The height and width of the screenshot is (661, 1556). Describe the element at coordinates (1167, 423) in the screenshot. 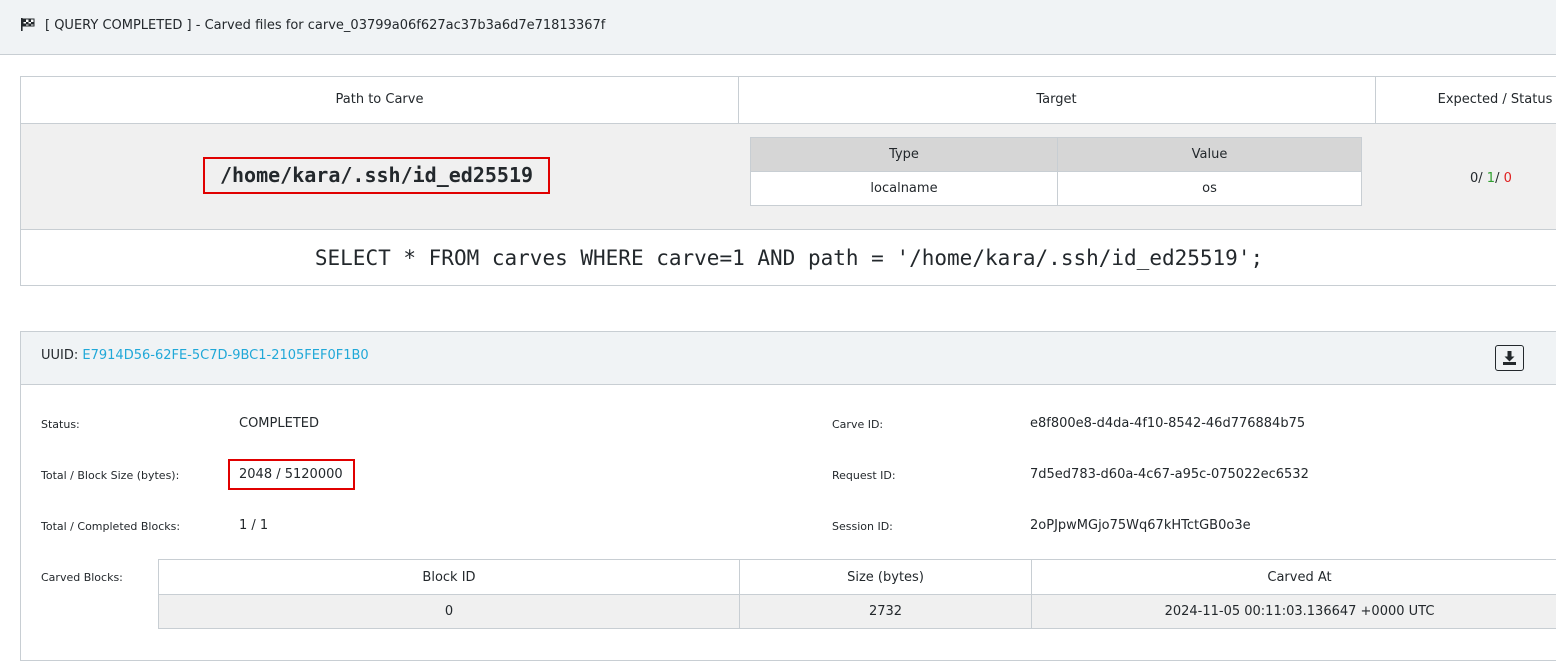

I see `carve-id-value: e8f800e8-d4da-4f10-8542-46d776884b75` at that location.